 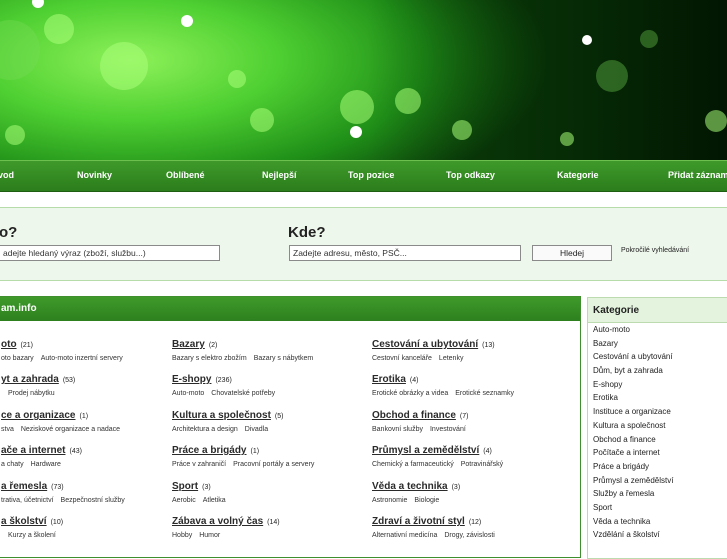 What do you see at coordinates (75, 451) in the screenshot?
I see `category-count: (43)` at bounding box center [75, 451].